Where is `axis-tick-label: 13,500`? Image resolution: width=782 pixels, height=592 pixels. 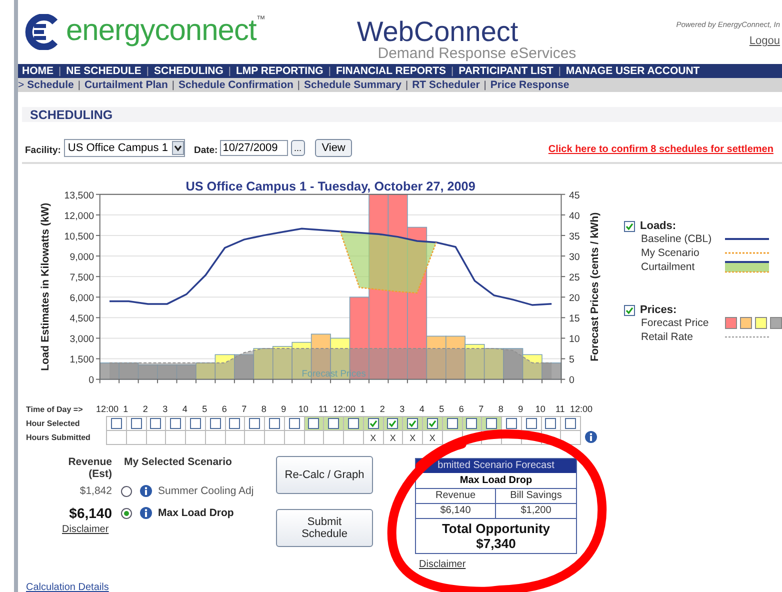 axis-tick-label: 13,500 is located at coordinates (79, 196).